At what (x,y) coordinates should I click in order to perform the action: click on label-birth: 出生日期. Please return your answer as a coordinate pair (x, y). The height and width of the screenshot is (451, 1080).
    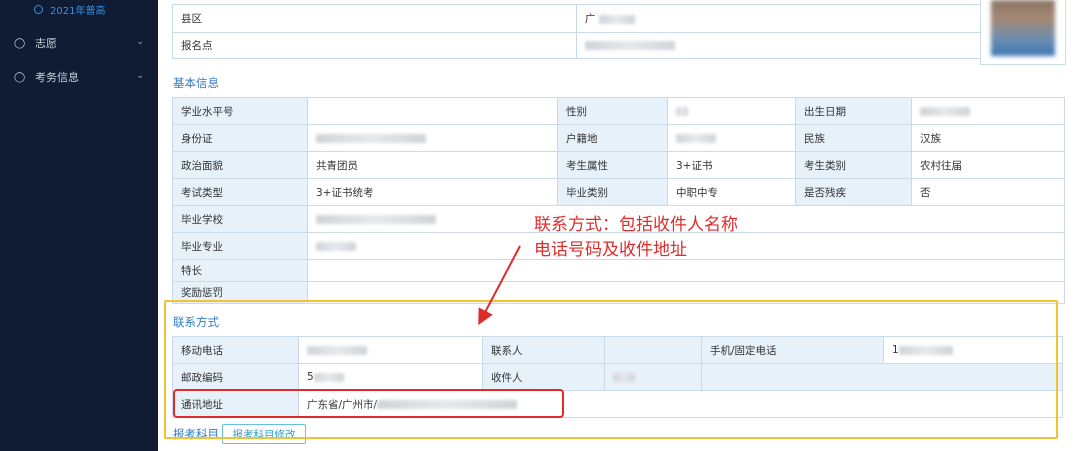
    Looking at the image, I should click on (853, 111).